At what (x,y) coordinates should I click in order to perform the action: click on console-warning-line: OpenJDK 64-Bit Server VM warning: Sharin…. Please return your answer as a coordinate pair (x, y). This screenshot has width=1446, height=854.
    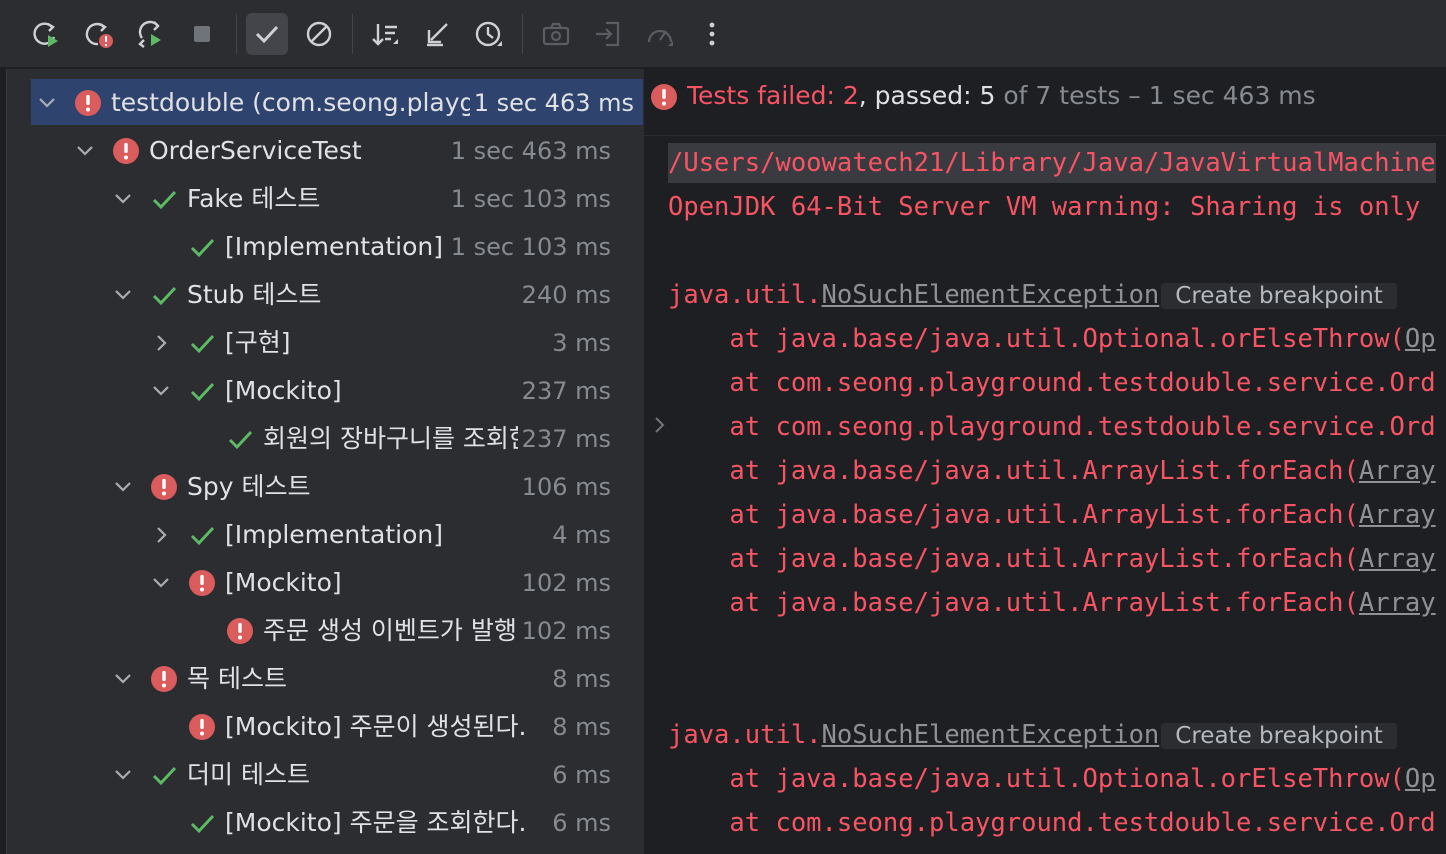
    Looking at the image, I should click on (1044, 207).